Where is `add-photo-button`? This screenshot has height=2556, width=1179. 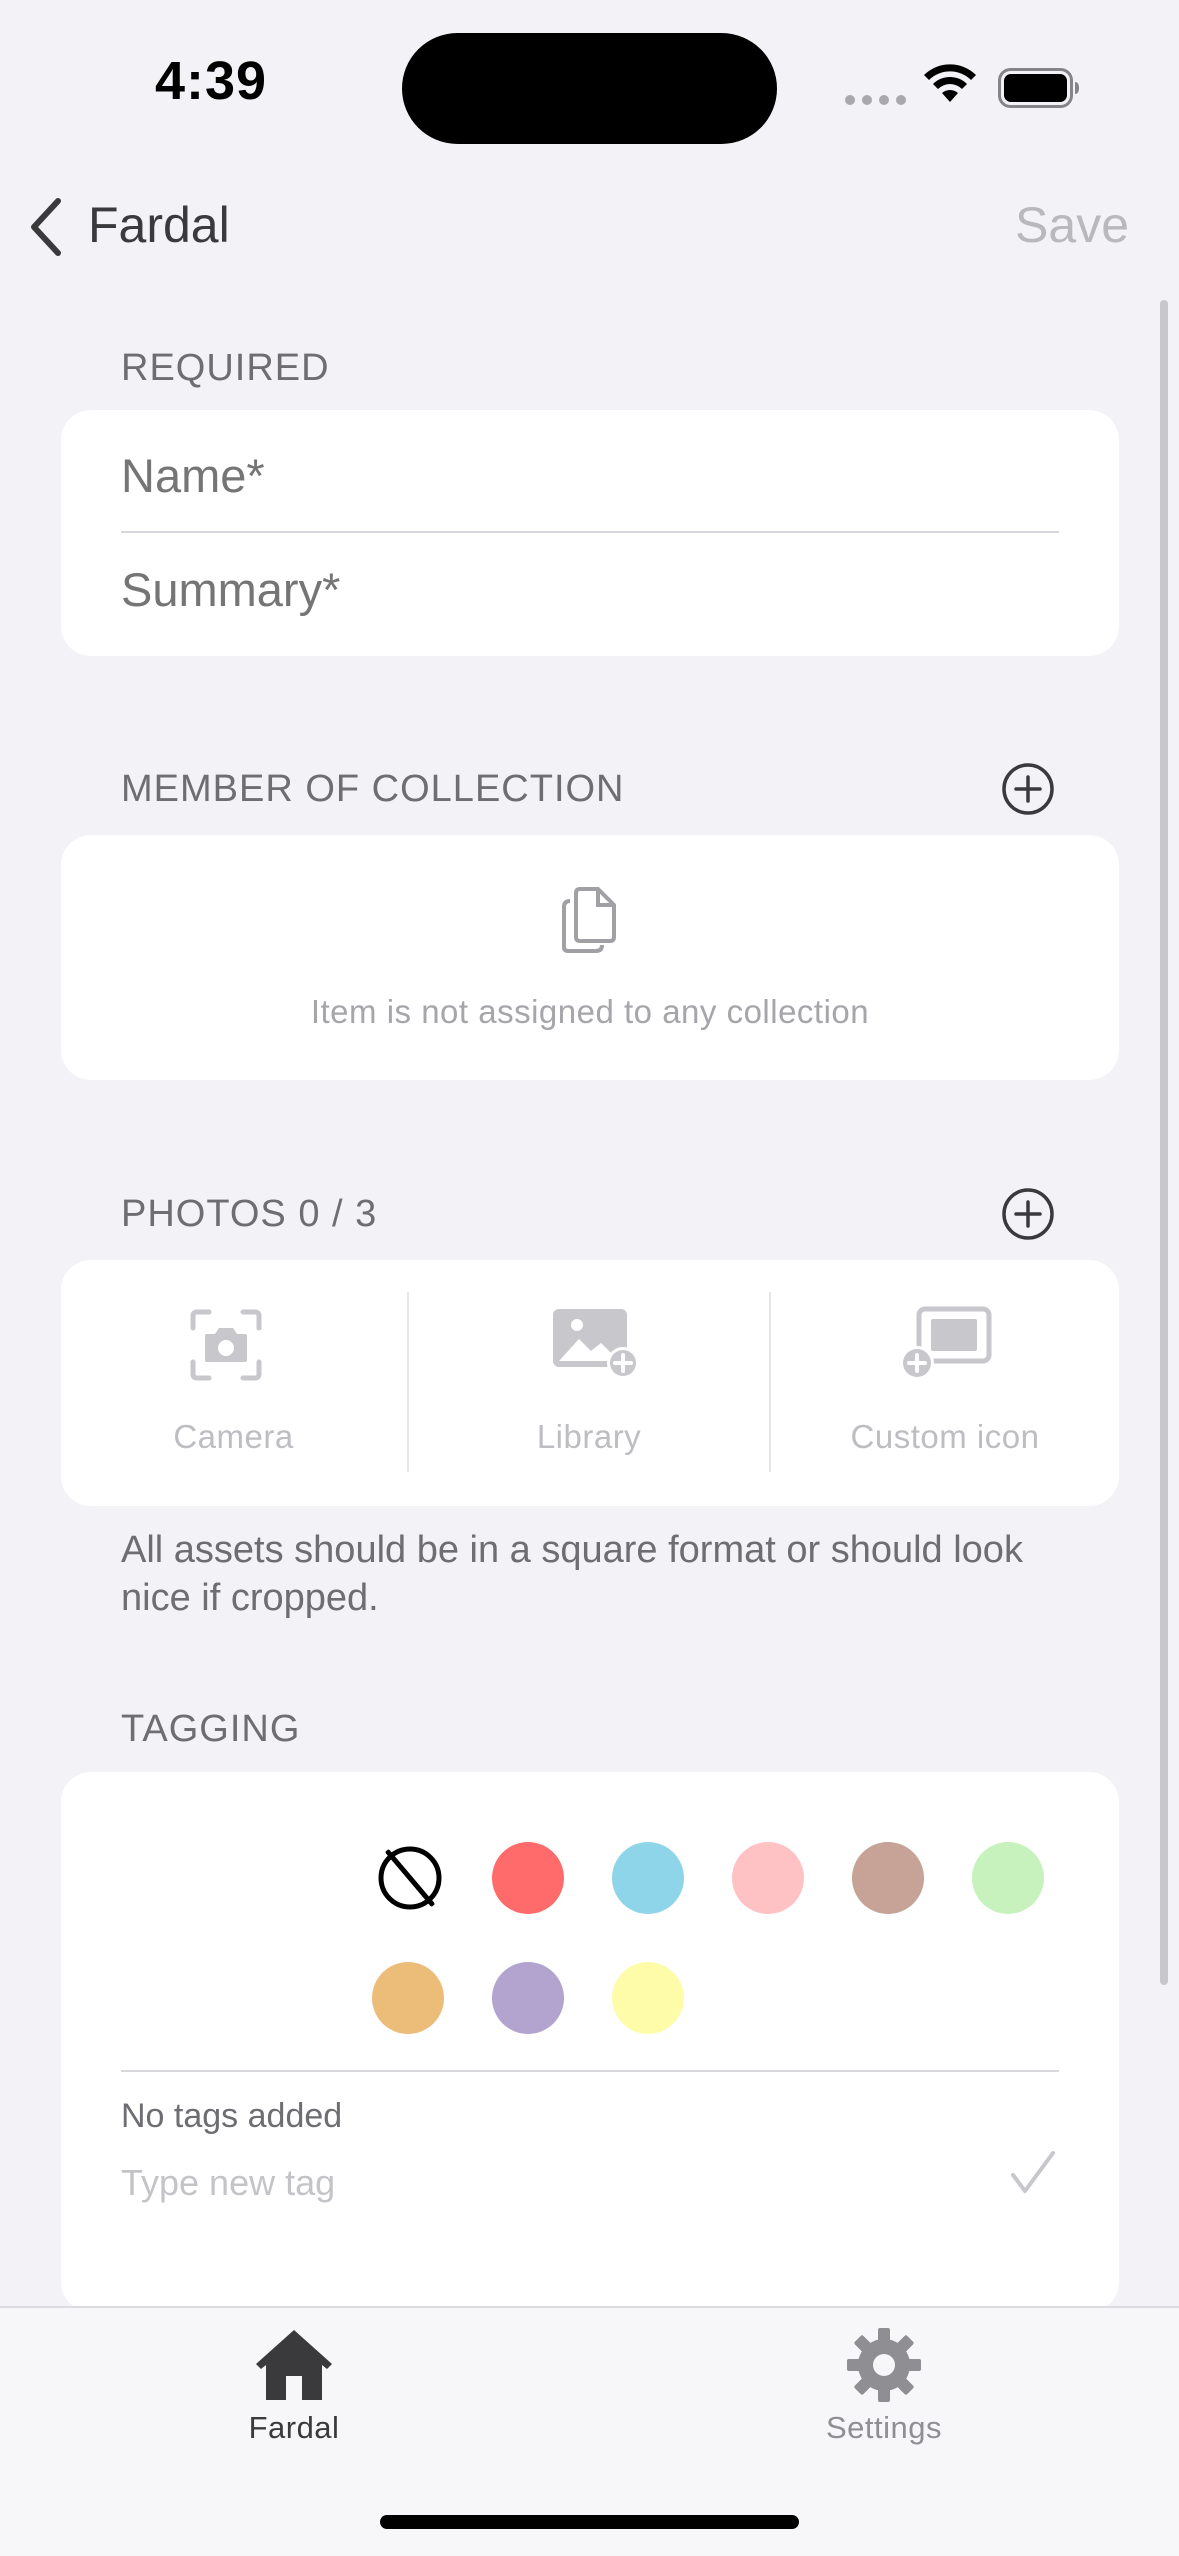
add-photo-button is located at coordinates (1028, 1214).